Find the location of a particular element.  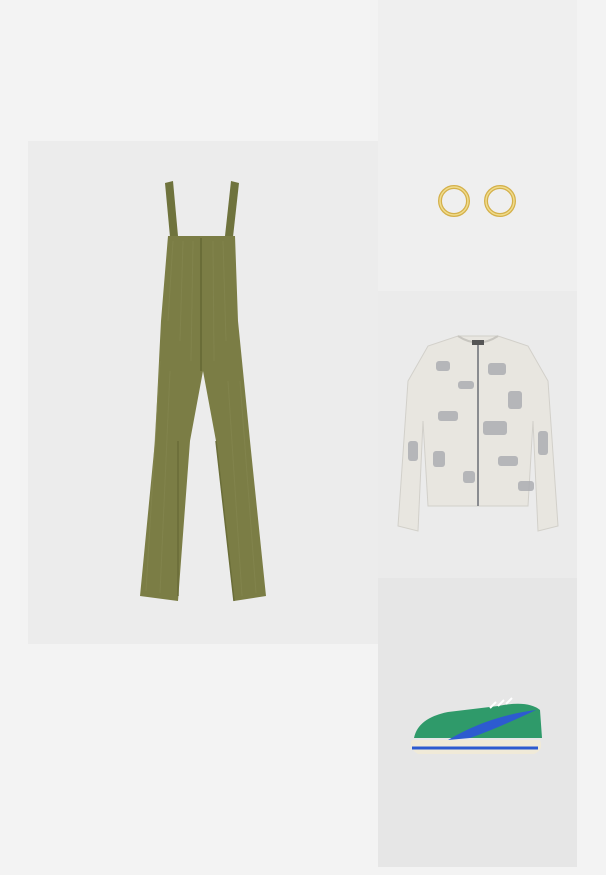

corduroy-overalls-icon is located at coordinates (203, 391).